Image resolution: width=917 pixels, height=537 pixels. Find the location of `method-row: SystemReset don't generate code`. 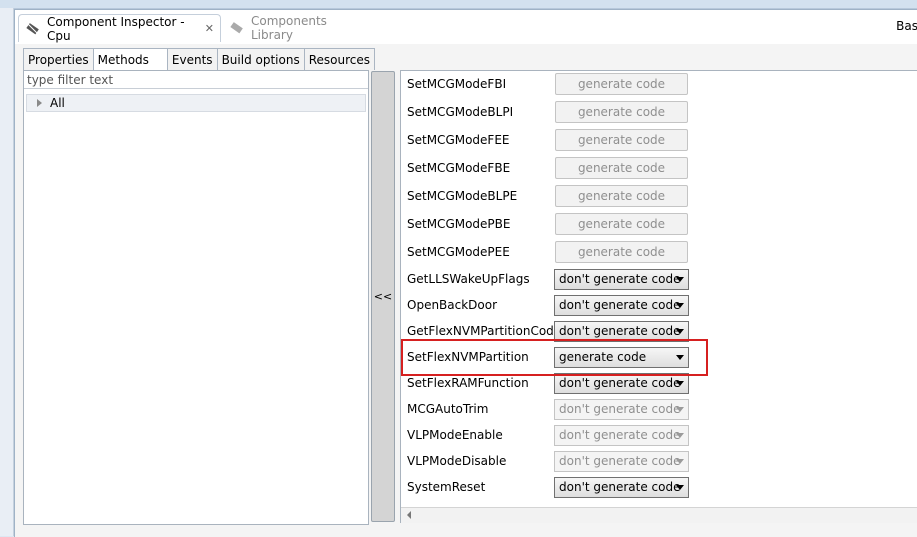

method-row: SystemReset don't generate code is located at coordinates (659, 487).